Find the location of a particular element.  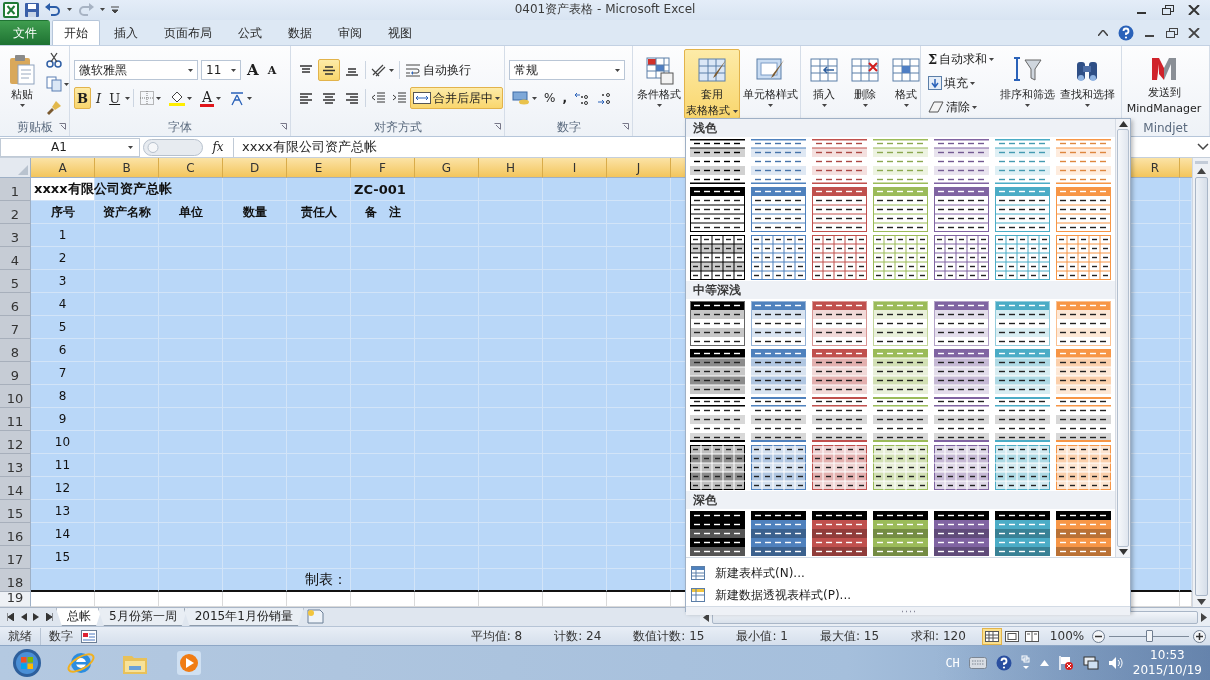

italic-button: I is located at coordinates (99, 98).